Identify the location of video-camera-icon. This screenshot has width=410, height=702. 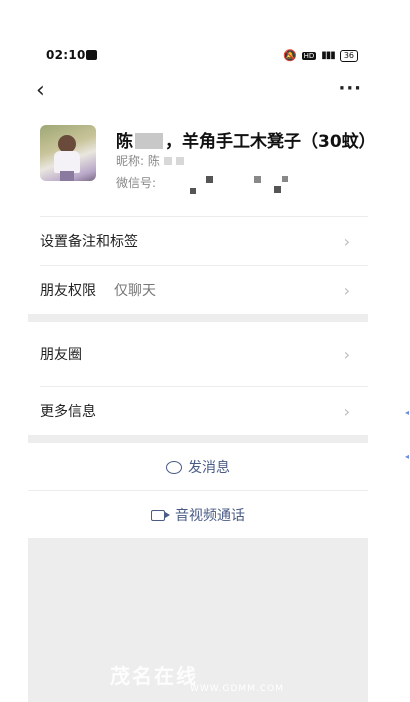
(160, 515).